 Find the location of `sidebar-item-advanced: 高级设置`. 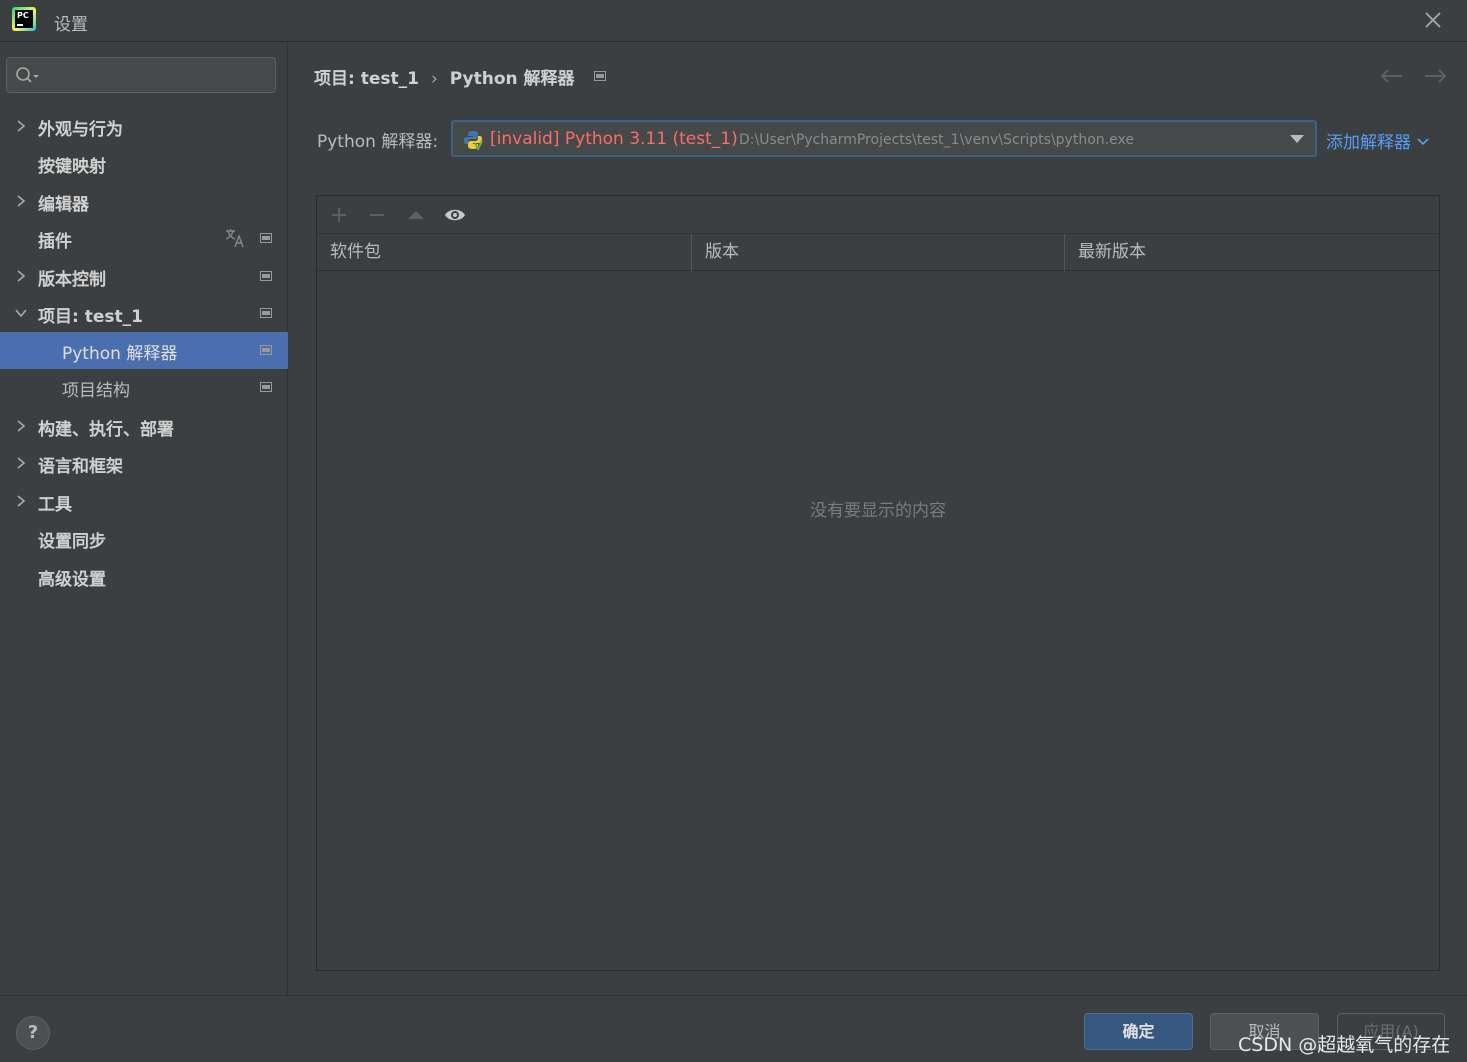

sidebar-item-advanced: 高级设置 is located at coordinates (144, 576).